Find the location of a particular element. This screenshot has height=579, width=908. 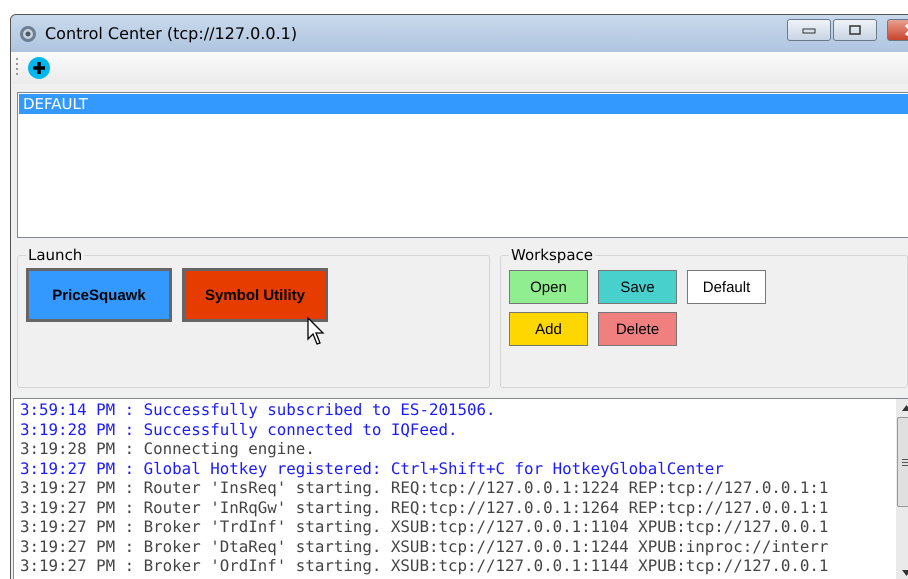

group-title: Workspace is located at coordinates (552, 255).